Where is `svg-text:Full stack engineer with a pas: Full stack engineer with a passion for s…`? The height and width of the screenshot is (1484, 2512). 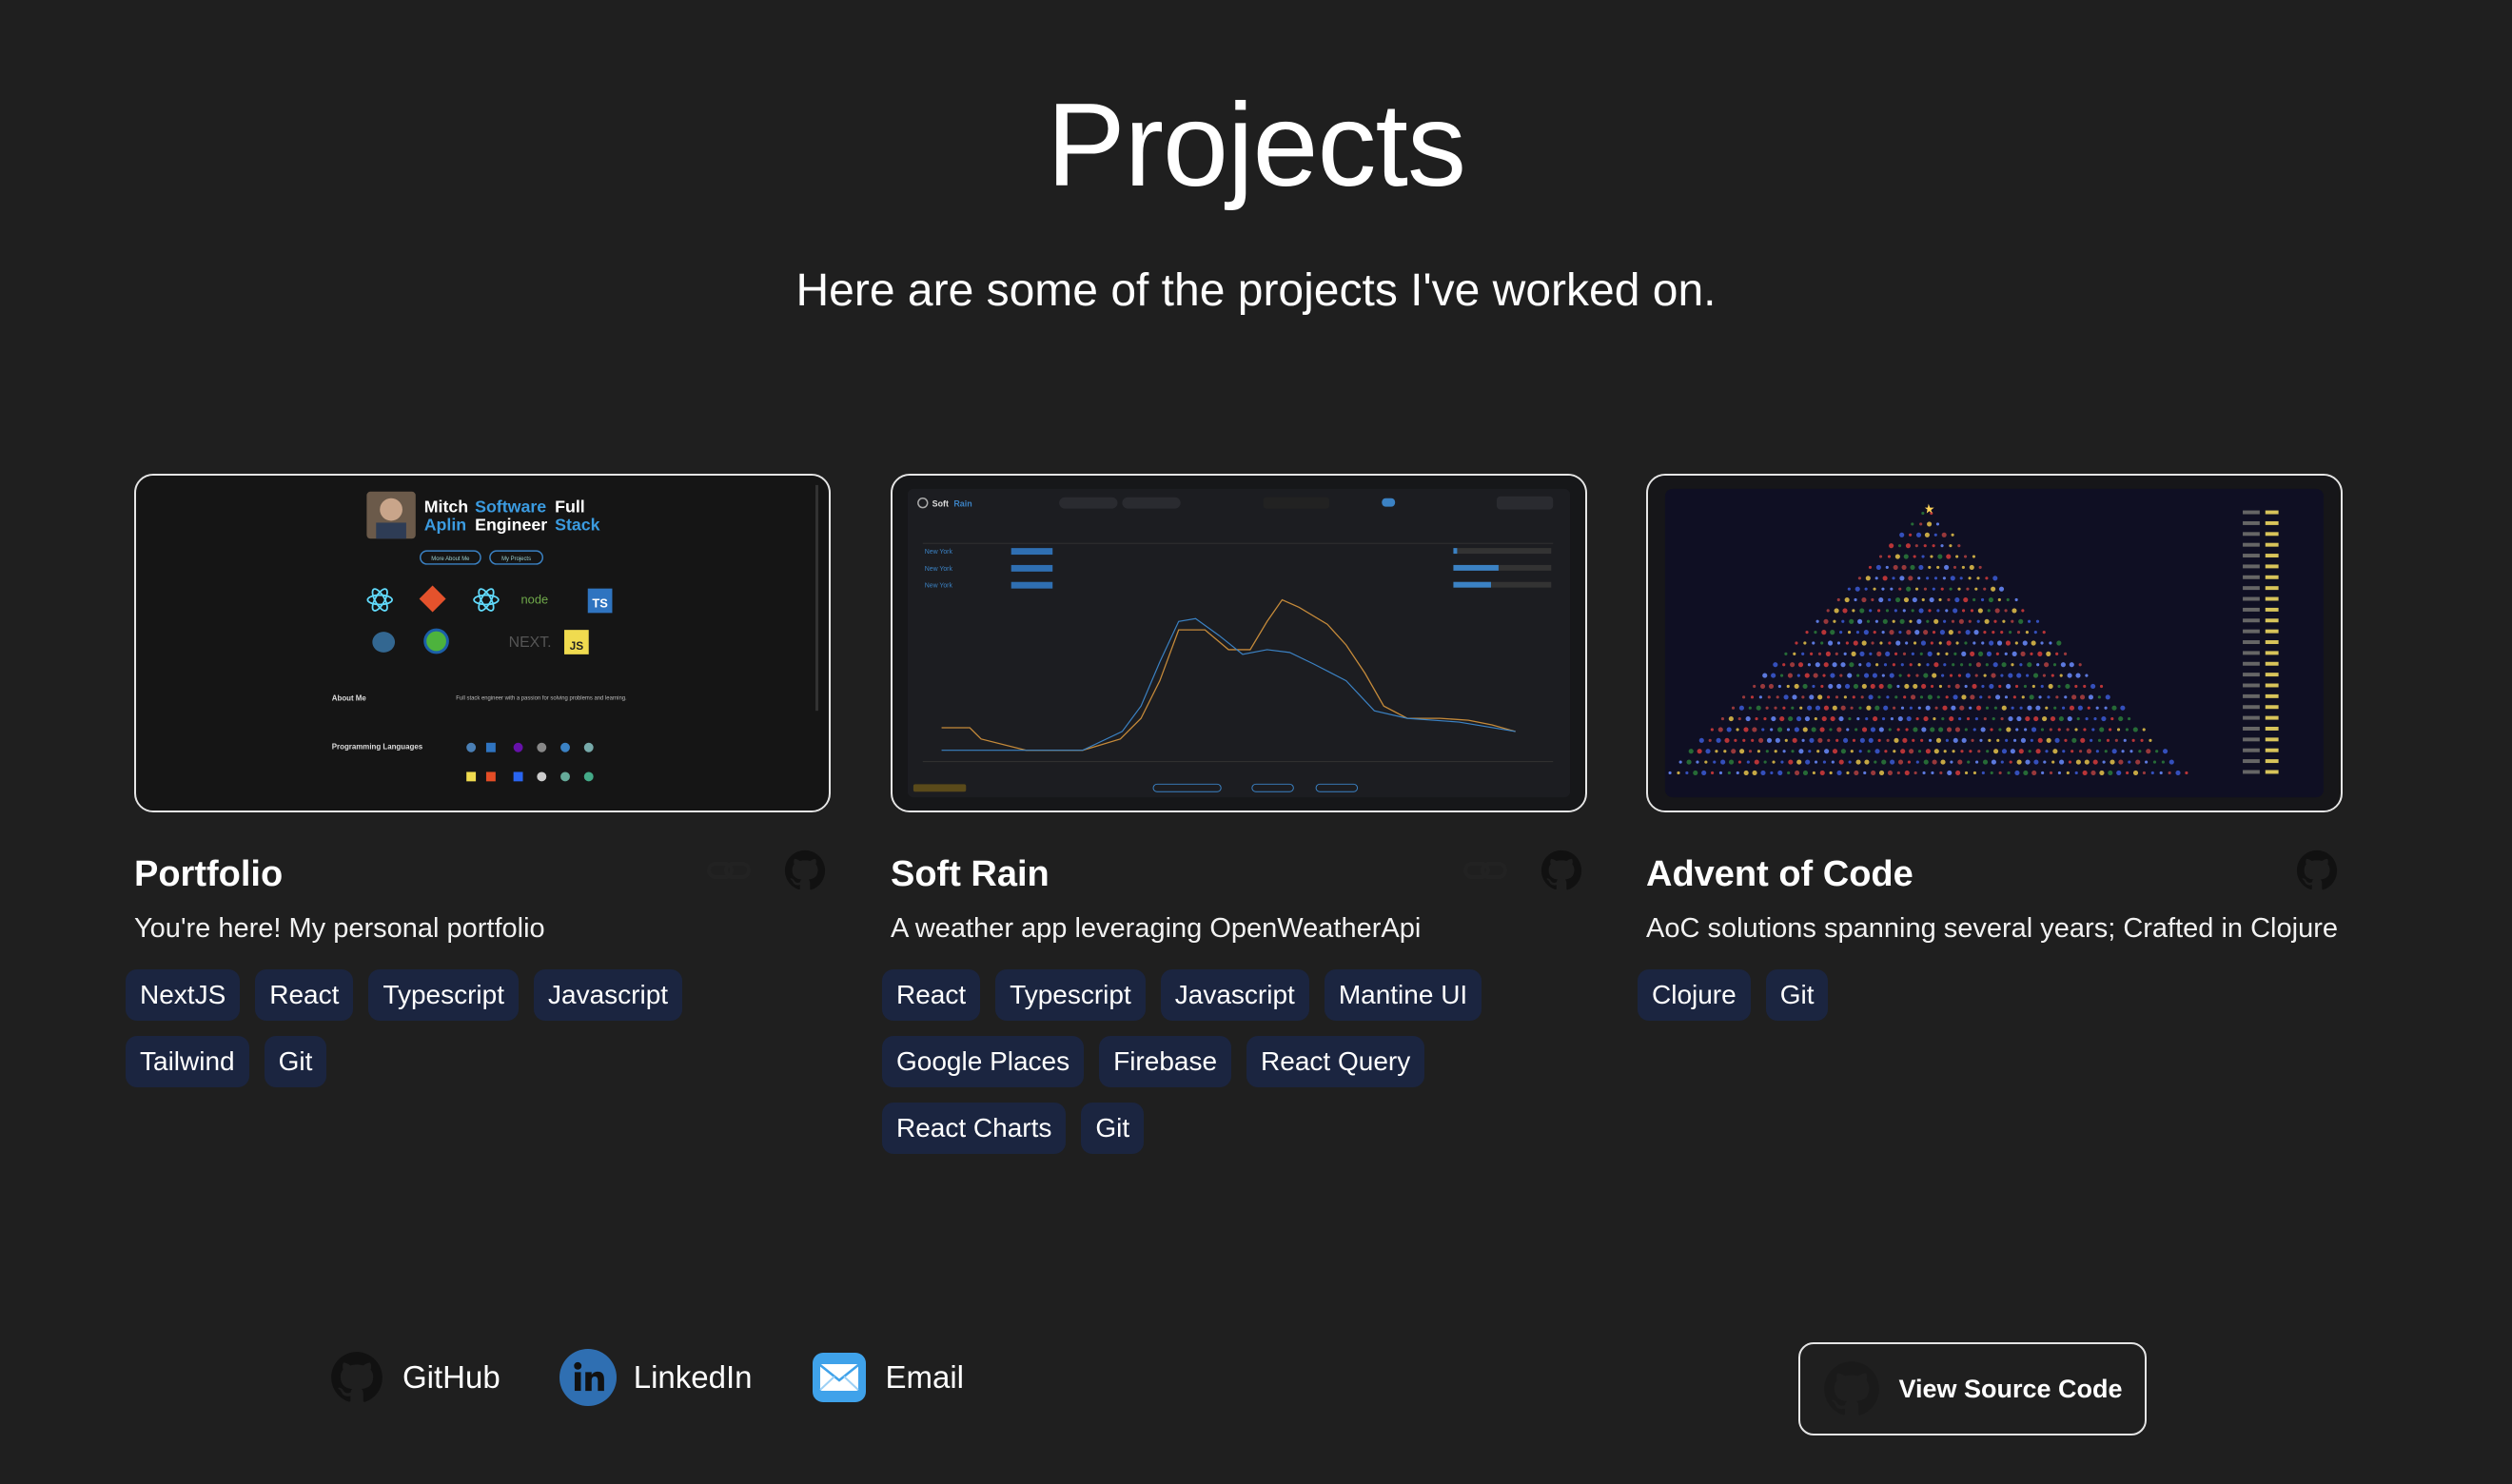
svg-text:Full stack engineer with a pas: Full stack engineer with a passion for s… is located at coordinates (541, 698).